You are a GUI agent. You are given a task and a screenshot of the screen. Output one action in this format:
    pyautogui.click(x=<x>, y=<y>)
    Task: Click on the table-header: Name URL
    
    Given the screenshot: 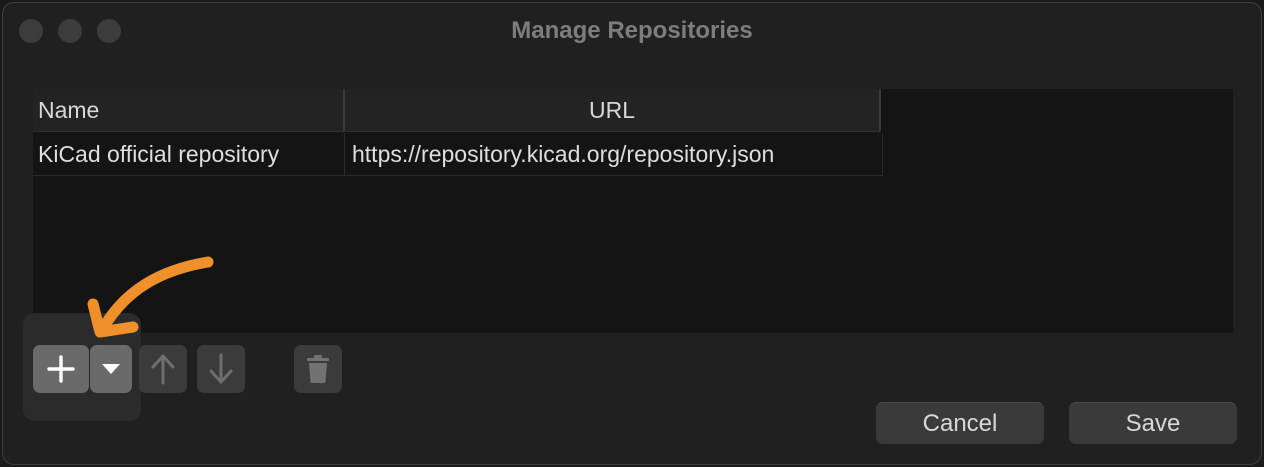 What is the action you would take?
    pyautogui.click(x=457, y=110)
    